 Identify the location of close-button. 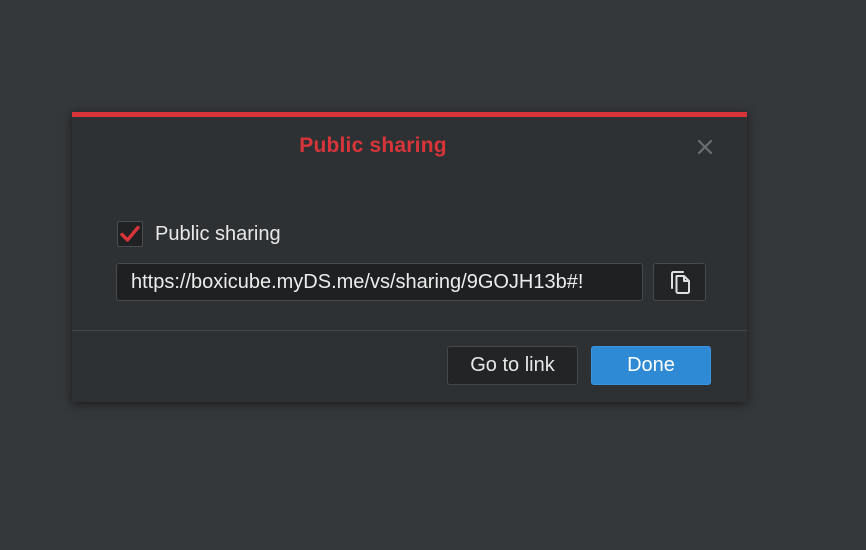
(705, 147).